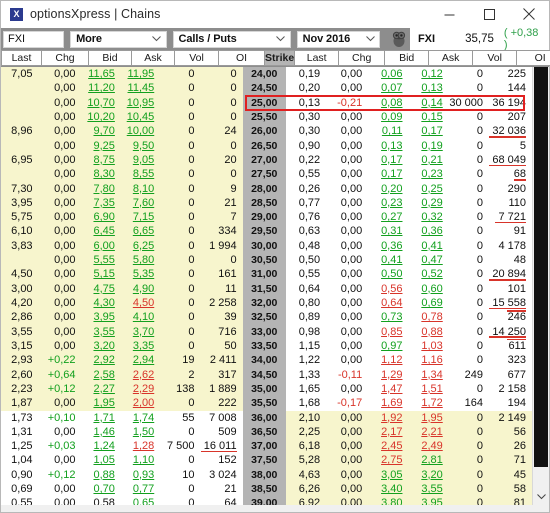 This screenshot has height=513, width=550. I want to click on cell-strike: 39,00, so click(264, 500).